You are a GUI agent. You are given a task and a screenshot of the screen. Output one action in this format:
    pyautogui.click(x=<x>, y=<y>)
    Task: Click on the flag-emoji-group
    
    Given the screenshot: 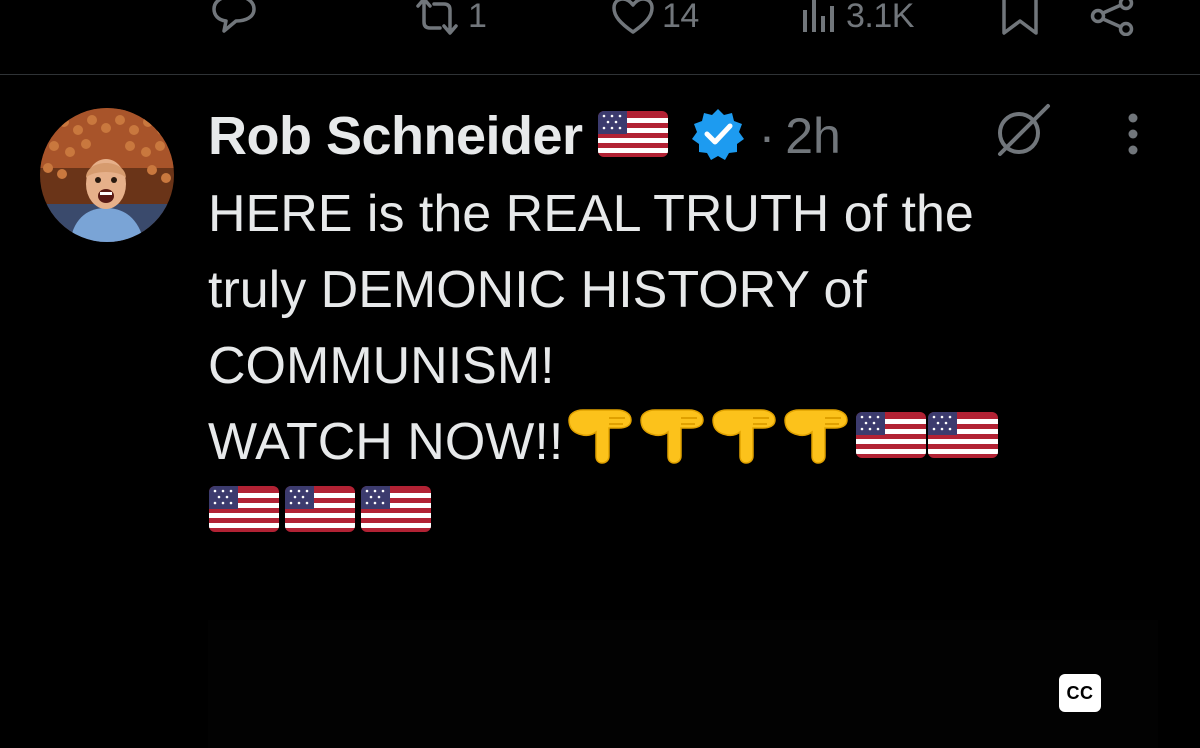 What is the action you would take?
    pyautogui.click(x=927, y=441)
    